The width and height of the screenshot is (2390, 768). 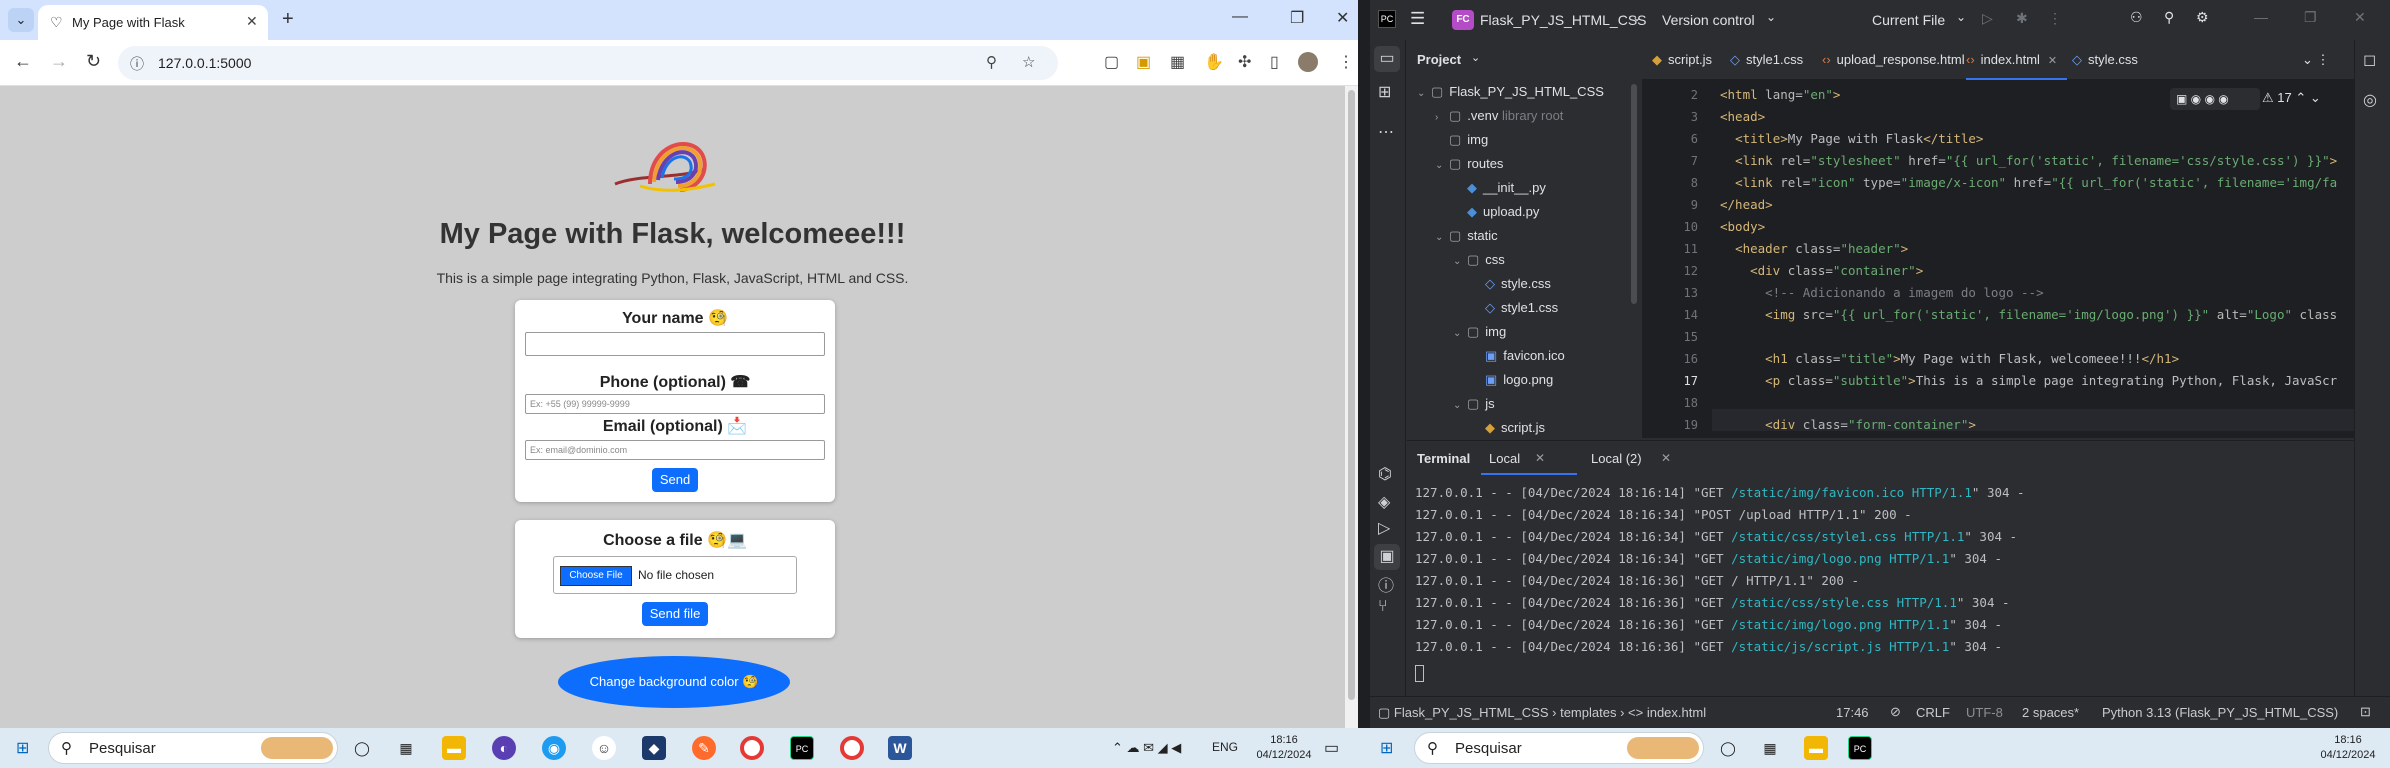 I want to click on file-input: Choose File No file chosen, so click(x=675, y=575).